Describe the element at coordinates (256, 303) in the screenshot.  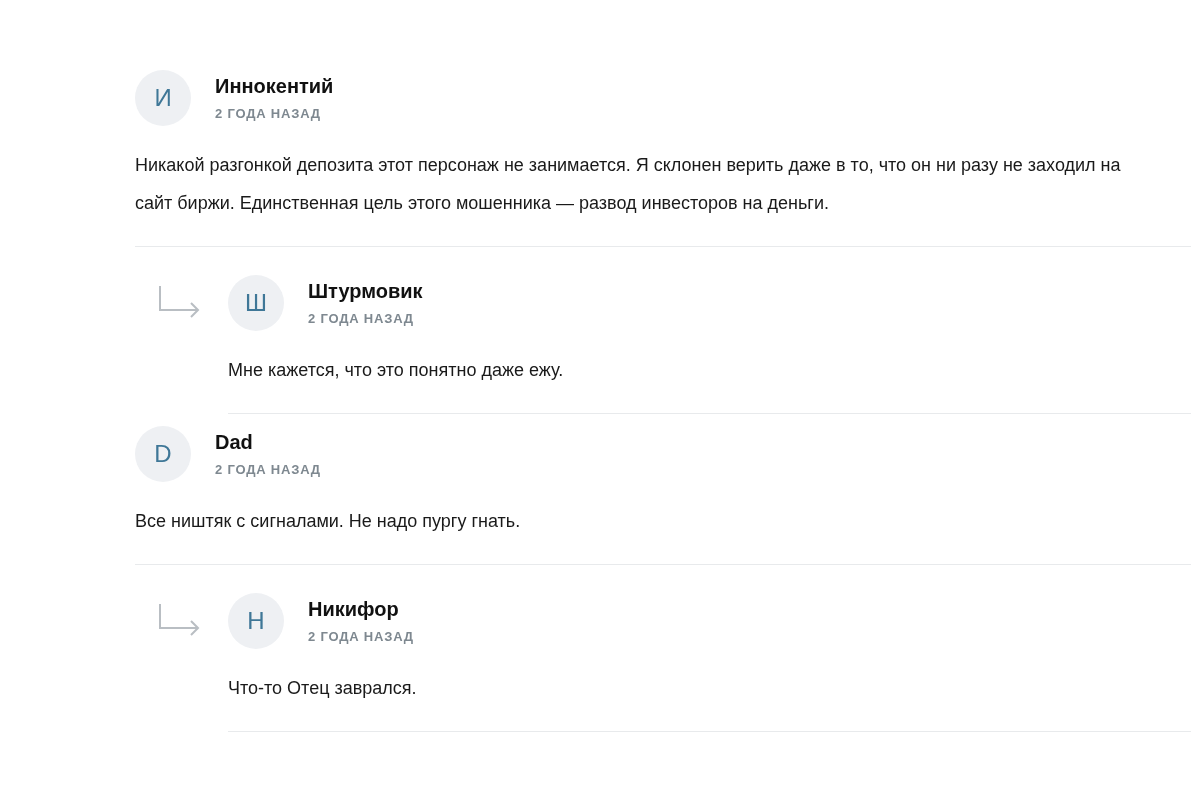
I see `avatar: Ш` at that location.